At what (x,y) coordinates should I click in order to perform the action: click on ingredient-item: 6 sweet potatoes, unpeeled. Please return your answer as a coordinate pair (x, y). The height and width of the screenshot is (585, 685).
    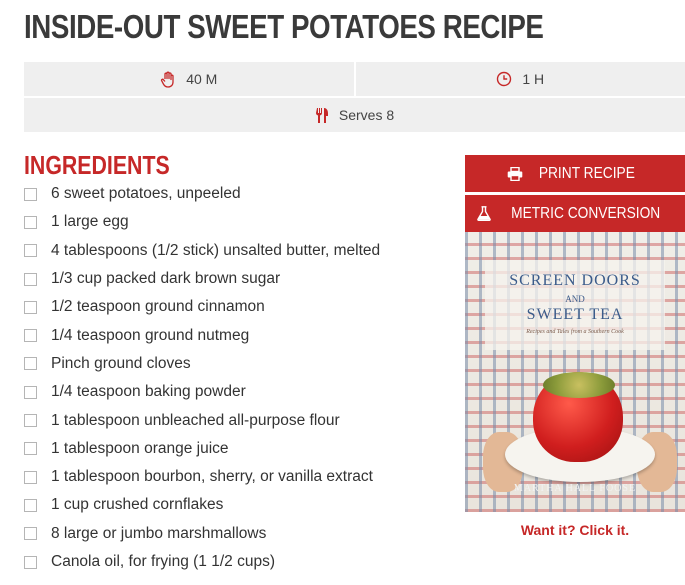
    Looking at the image, I should click on (202, 194).